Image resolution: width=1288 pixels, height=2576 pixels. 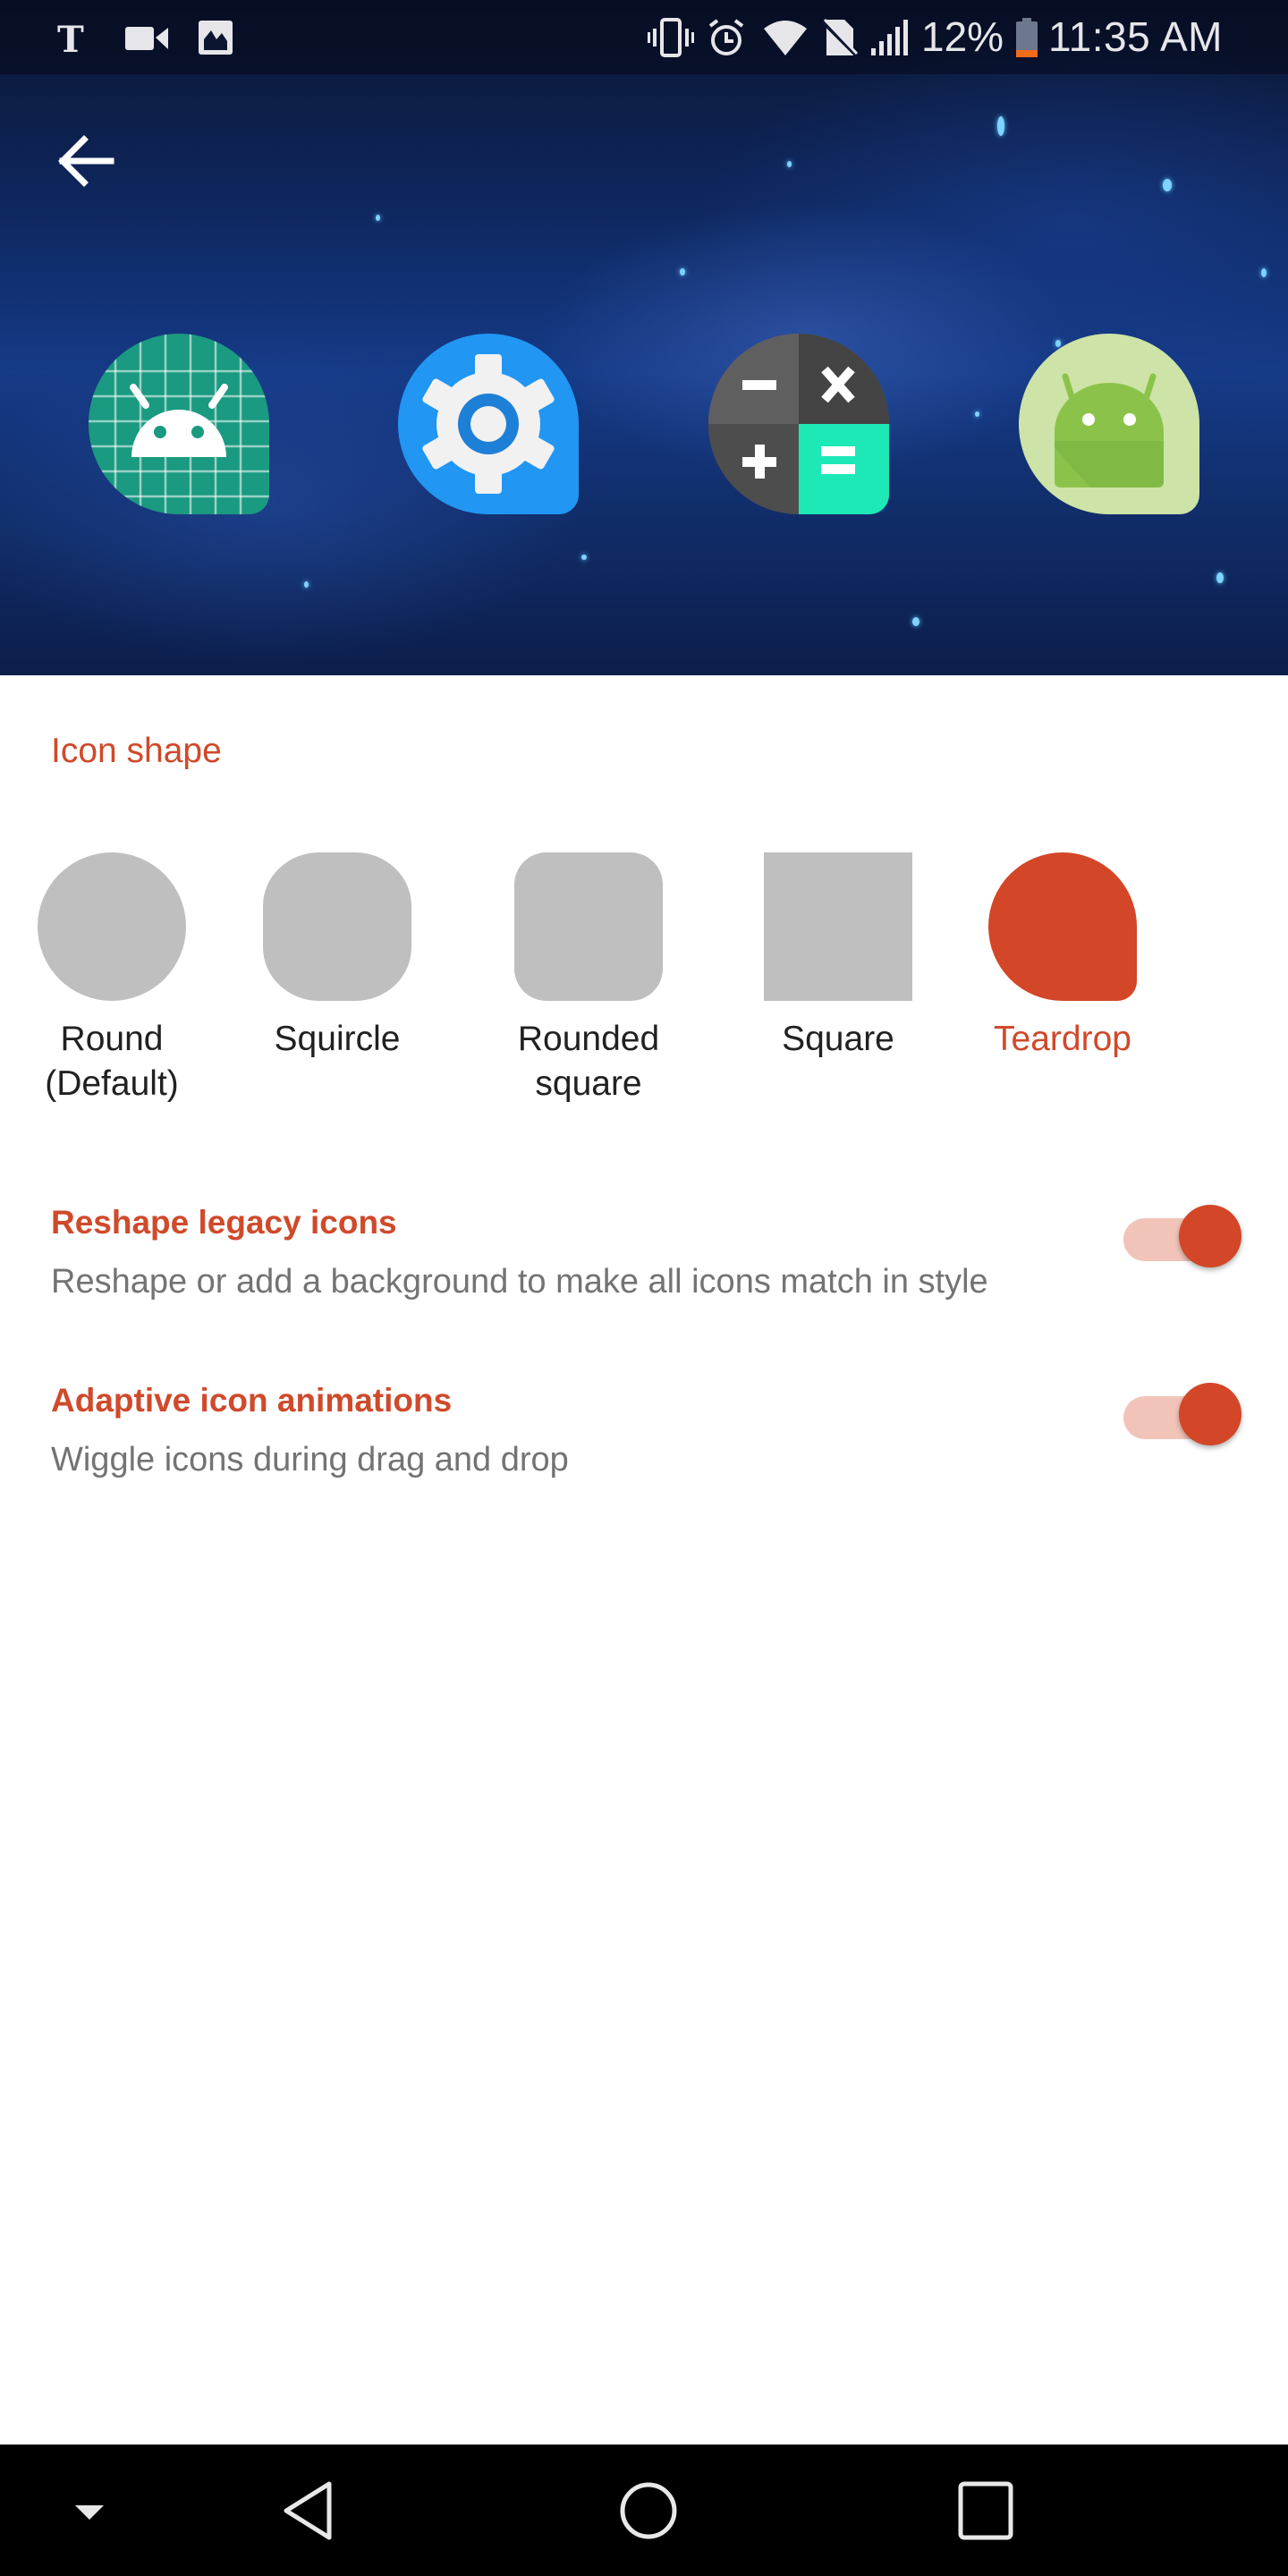 I want to click on android-robot-icon, so click(x=1109, y=430).